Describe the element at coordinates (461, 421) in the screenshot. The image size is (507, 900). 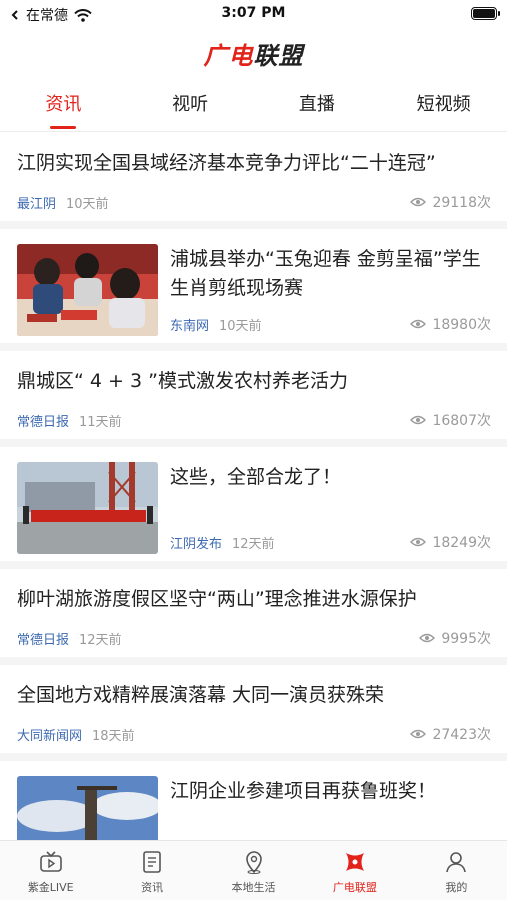
I see `view-count-label: 16807次` at that location.